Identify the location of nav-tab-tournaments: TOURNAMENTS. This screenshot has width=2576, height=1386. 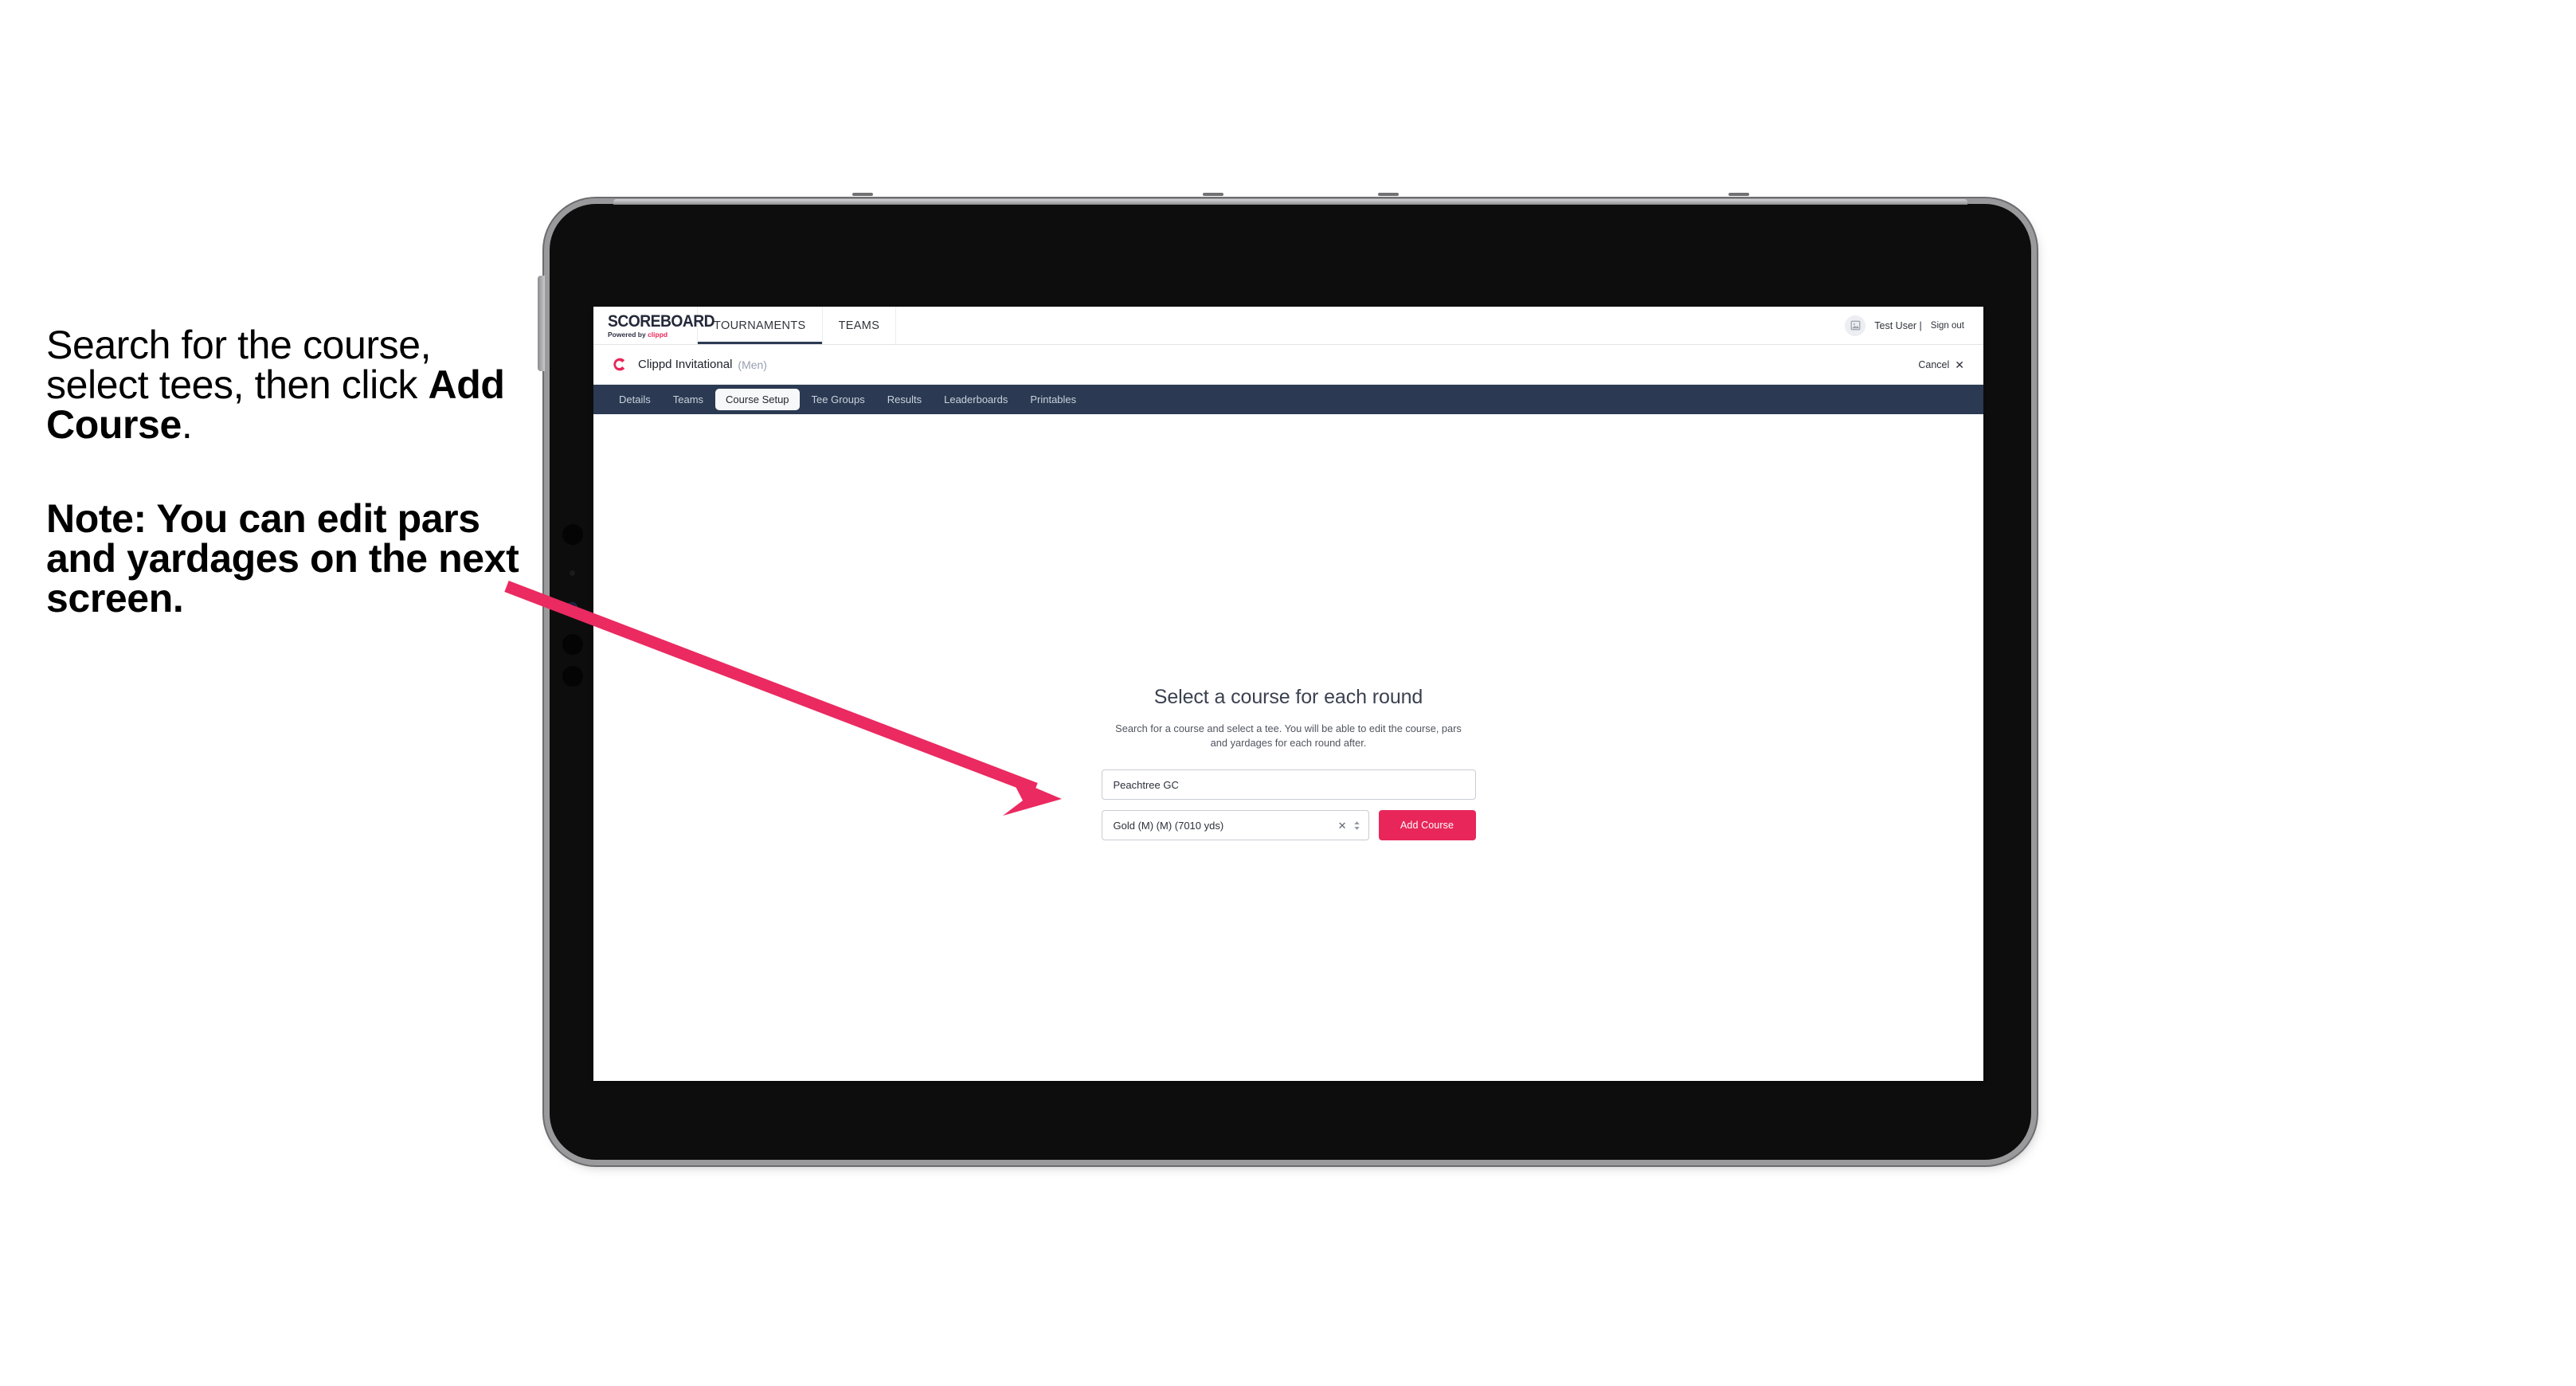
(760, 325).